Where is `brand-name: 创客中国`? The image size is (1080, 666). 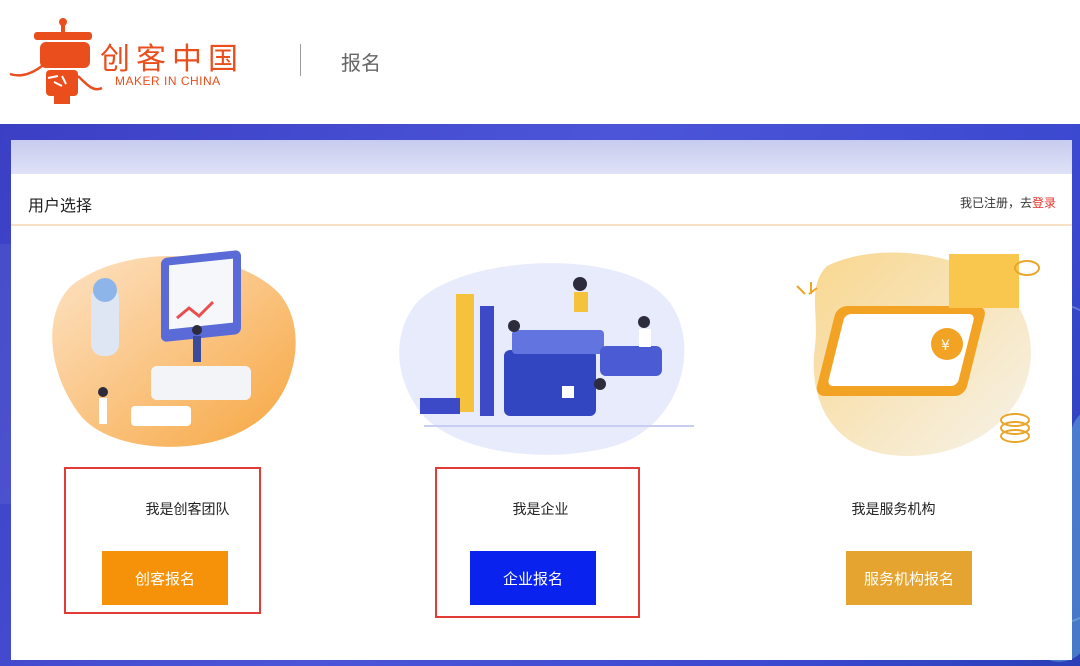
brand-name: 创客中国 is located at coordinates (172, 59).